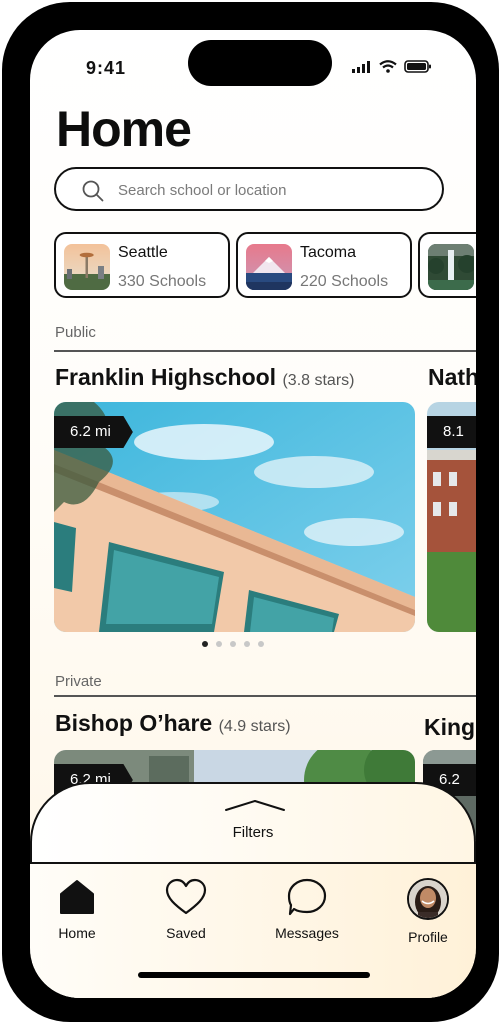  Describe the element at coordinates (388, 66) in the screenshot. I see `wifi-icon` at that location.